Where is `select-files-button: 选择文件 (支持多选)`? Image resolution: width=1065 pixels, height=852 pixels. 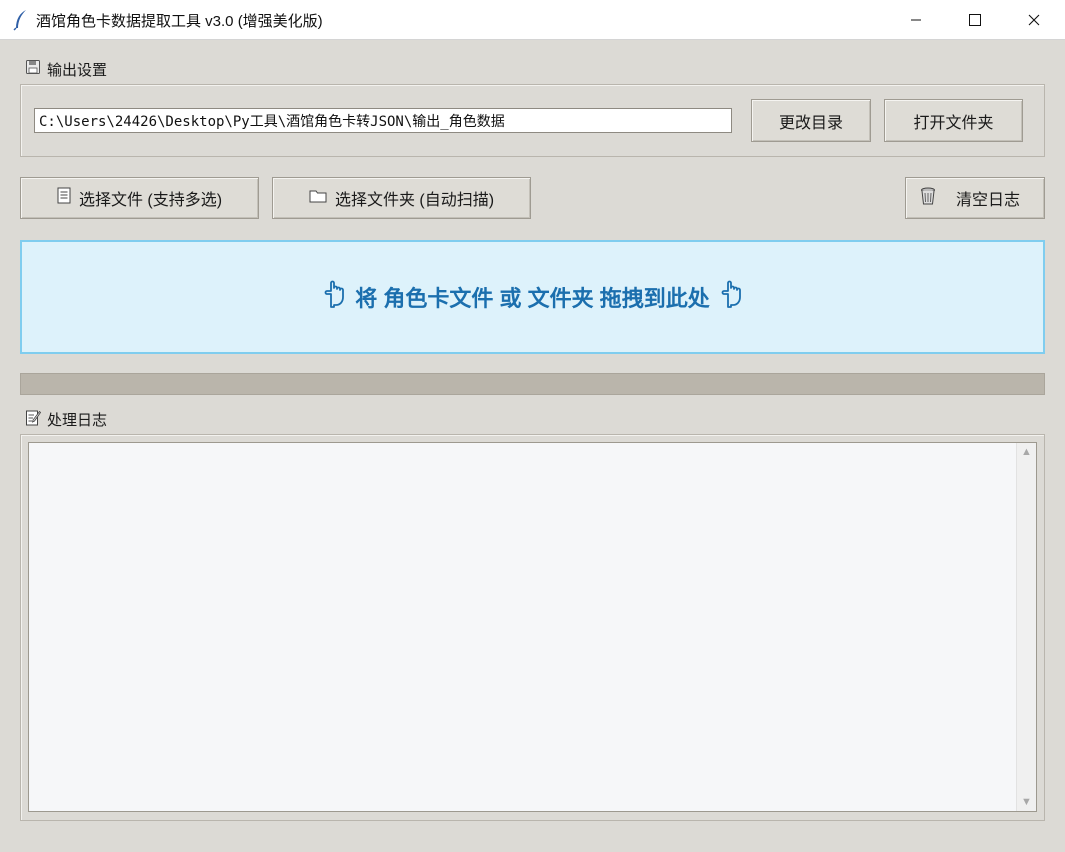 select-files-button: 选择文件 (支持多选) is located at coordinates (139, 198).